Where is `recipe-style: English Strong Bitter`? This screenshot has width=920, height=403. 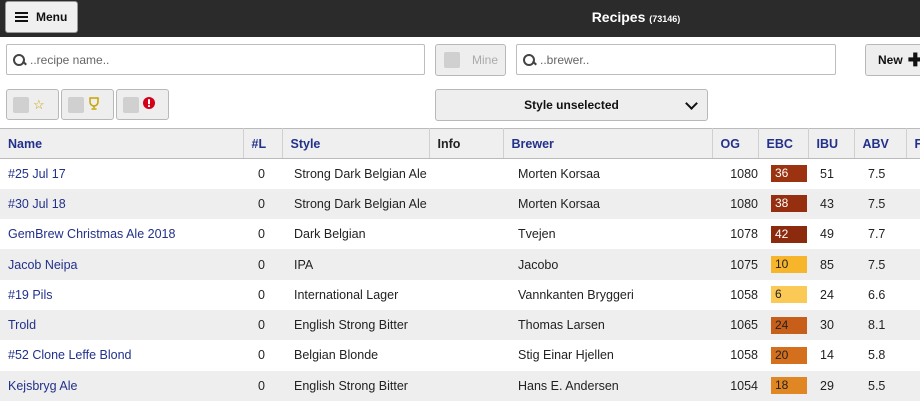 recipe-style: English Strong Bitter is located at coordinates (355, 385).